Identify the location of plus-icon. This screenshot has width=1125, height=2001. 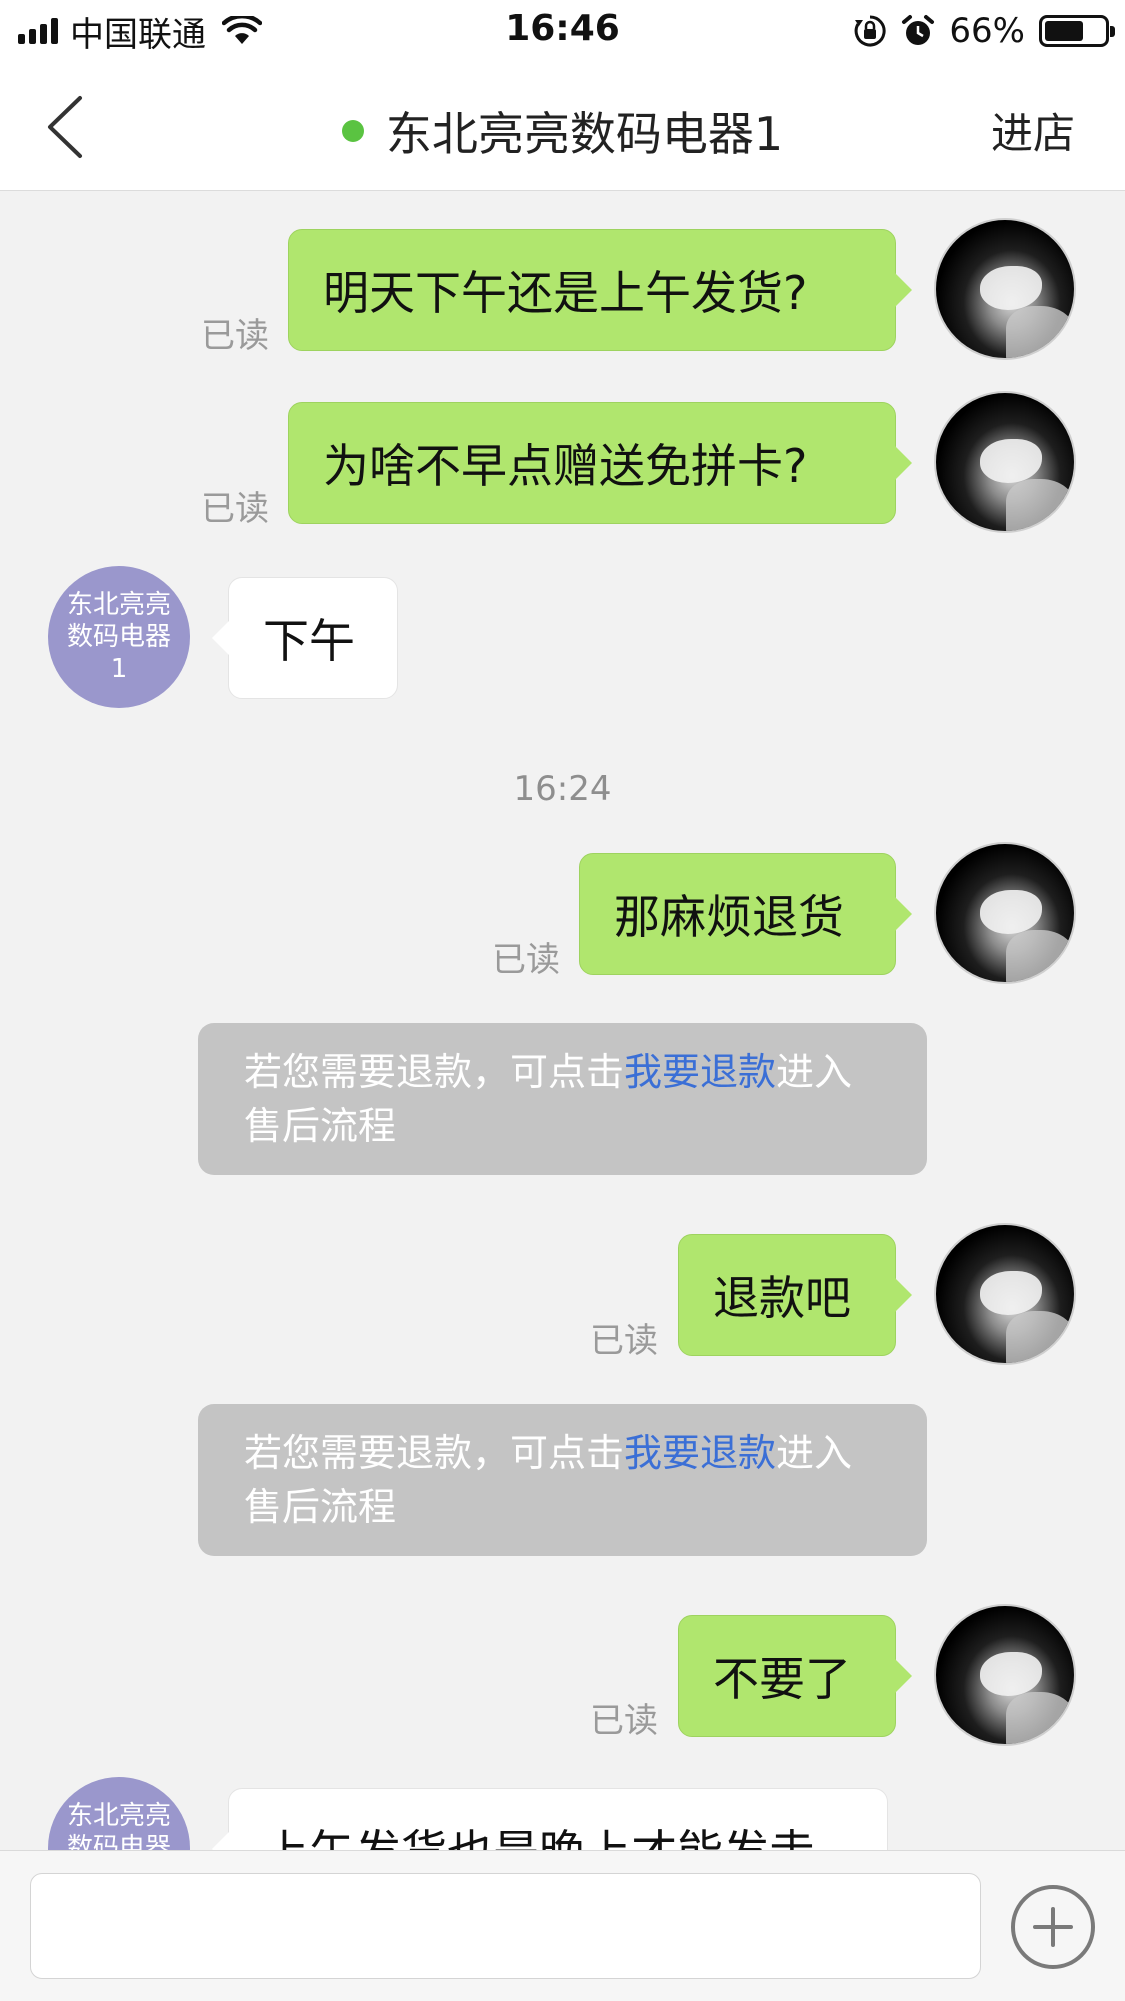
(1053, 1927).